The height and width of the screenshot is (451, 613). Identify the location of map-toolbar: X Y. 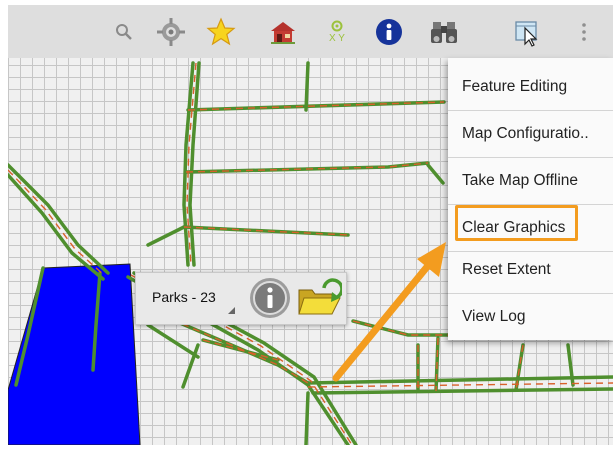
(310, 31).